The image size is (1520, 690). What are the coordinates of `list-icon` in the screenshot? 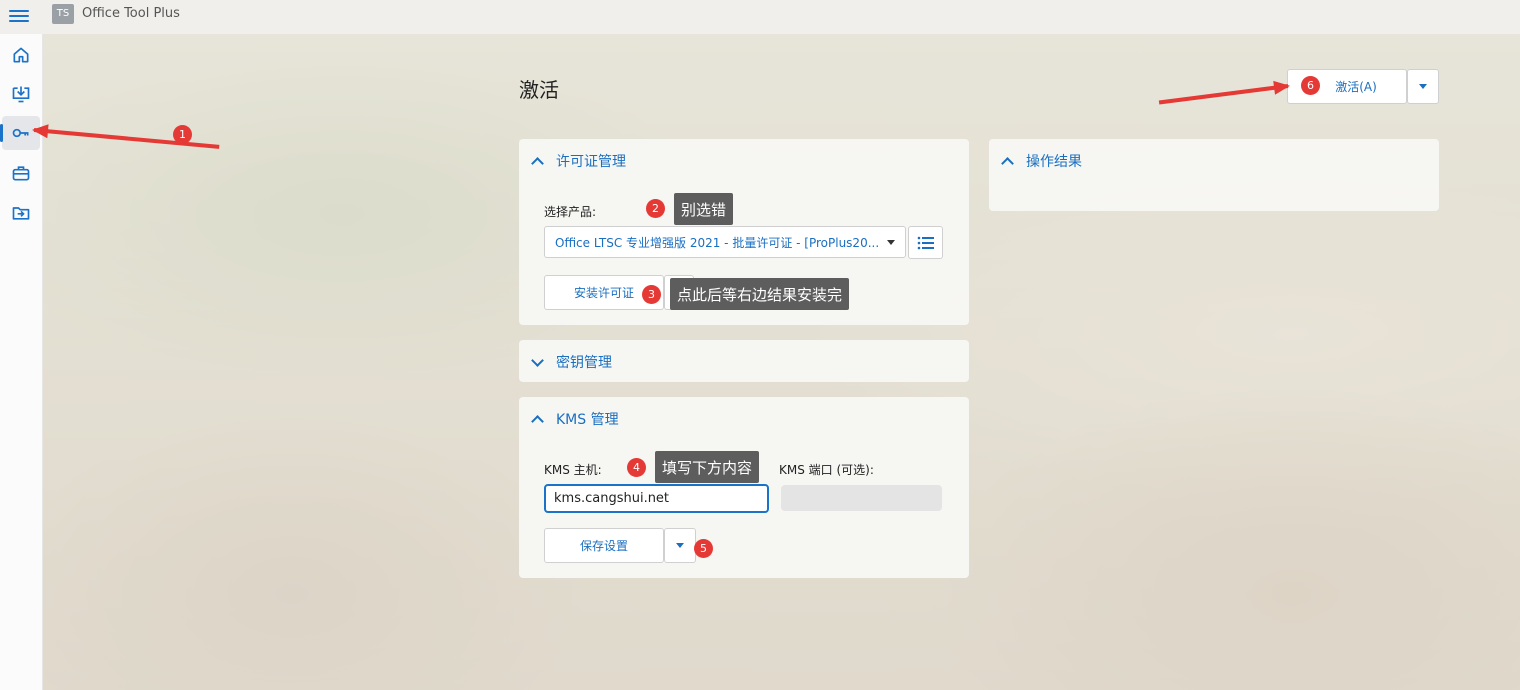 It's located at (925, 242).